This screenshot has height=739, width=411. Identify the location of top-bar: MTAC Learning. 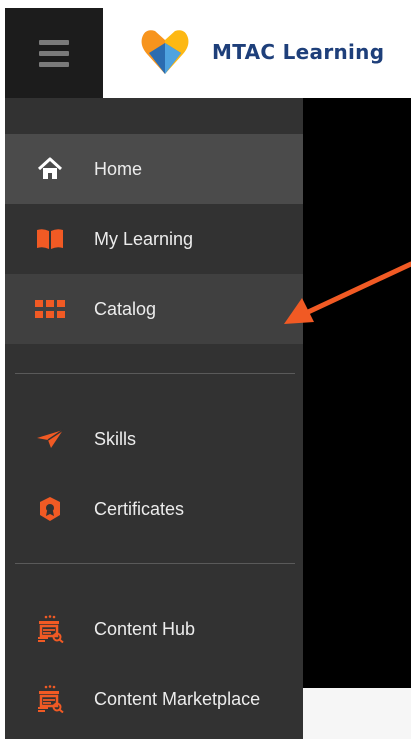
(208, 53).